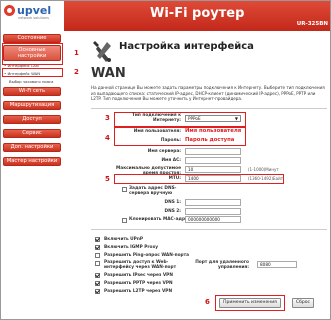 This screenshot has height=320, width=331. What do you see at coordinates (209, 140) in the screenshot?
I see `password-input: Пароль доступа` at bounding box center [209, 140].